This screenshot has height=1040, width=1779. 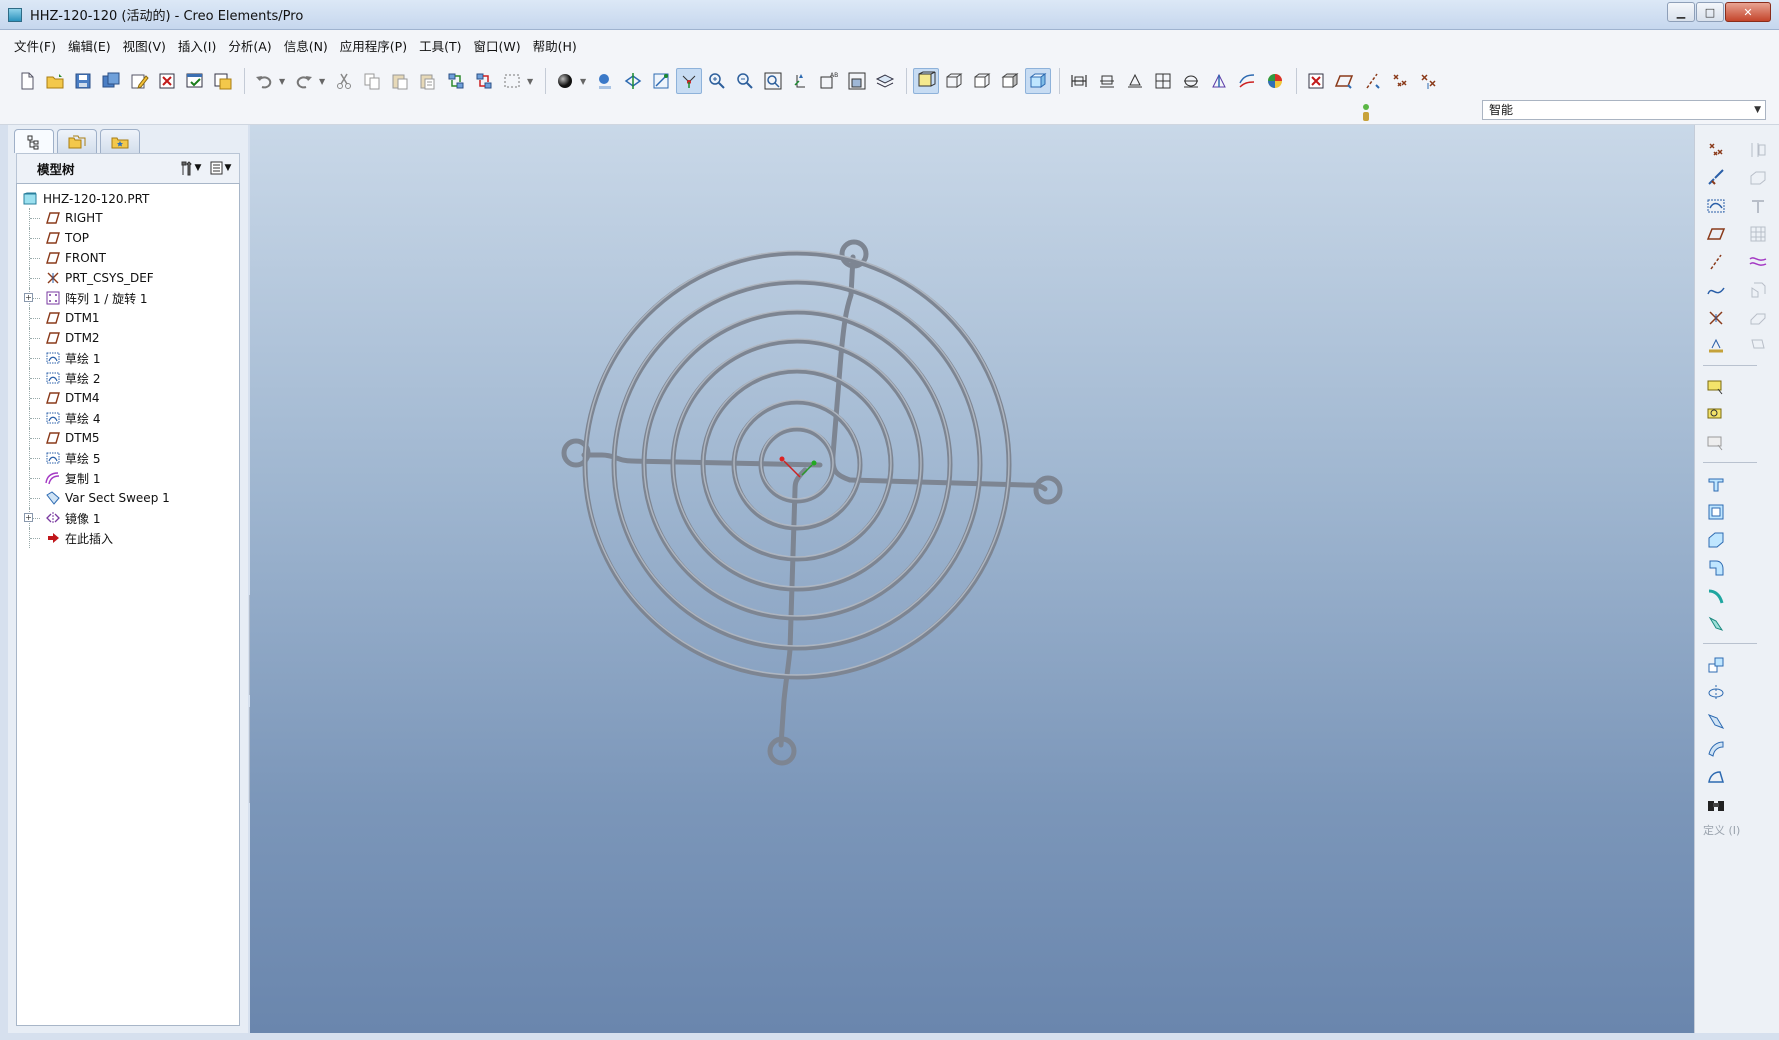 What do you see at coordinates (555, 47) in the screenshot?
I see `menu-help: 帮助(H)` at bounding box center [555, 47].